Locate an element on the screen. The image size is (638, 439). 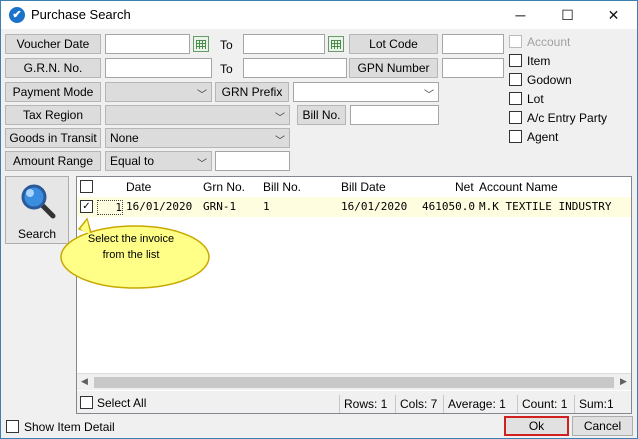
scroll-left-icon: ◀ is located at coordinates (84, 381).